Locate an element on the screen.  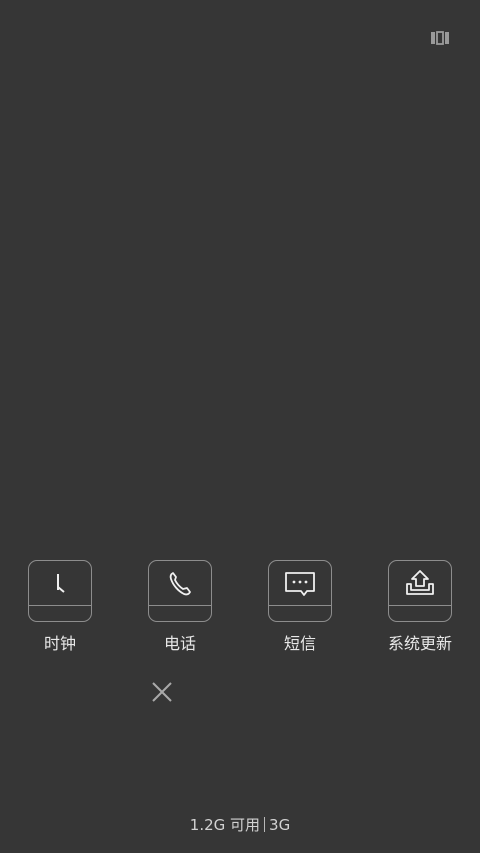
recent-apps-row: 时钟 电话 短信 系统更新 is located at coordinates (240, 610).